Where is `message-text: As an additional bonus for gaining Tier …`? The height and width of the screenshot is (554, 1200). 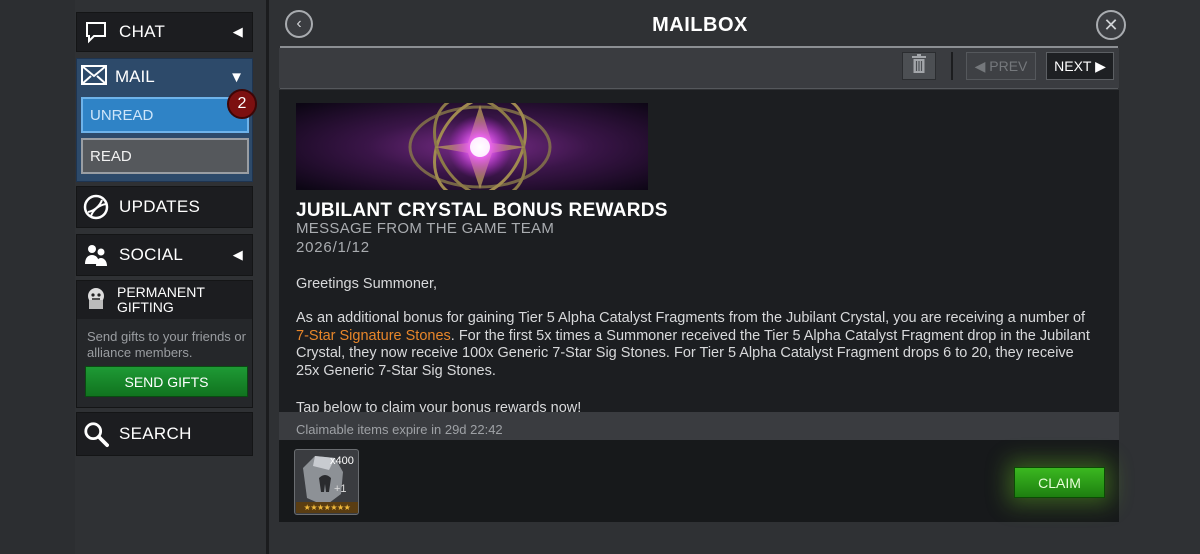
message-text: As an additional bonus for gaining Tier … is located at coordinates (691, 318).